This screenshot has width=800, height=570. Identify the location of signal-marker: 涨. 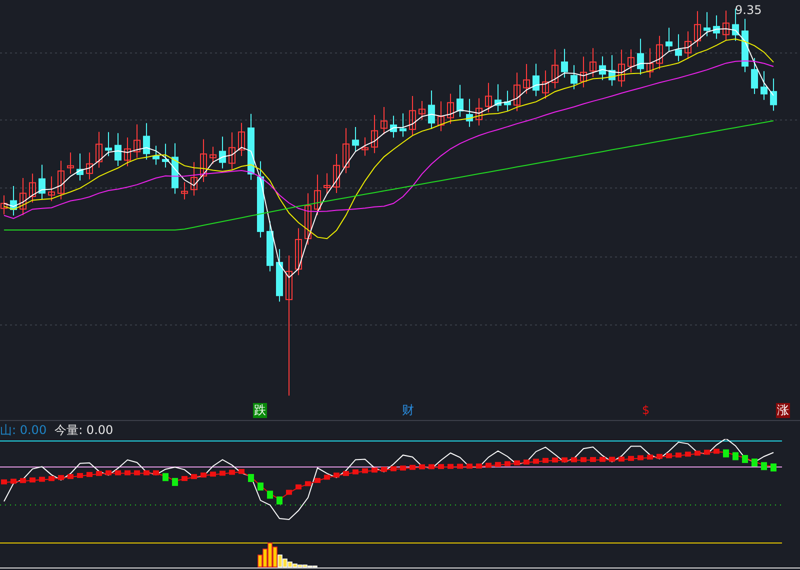
(783, 410).